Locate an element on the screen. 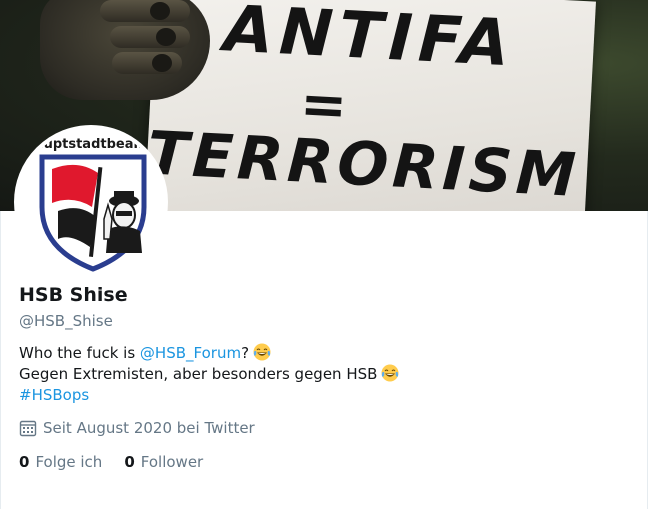 This screenshot has height=509, width=648. following-label: Folge ich is located at coordinates (69, 462).